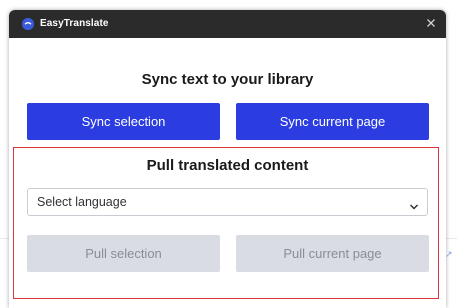 Image resolution: width=457 pixels, height=308 pixels. What do you see at coordinates (227, 202) in the screenshot?
I see `language-select: Select language` at bounding box center [227, 202].